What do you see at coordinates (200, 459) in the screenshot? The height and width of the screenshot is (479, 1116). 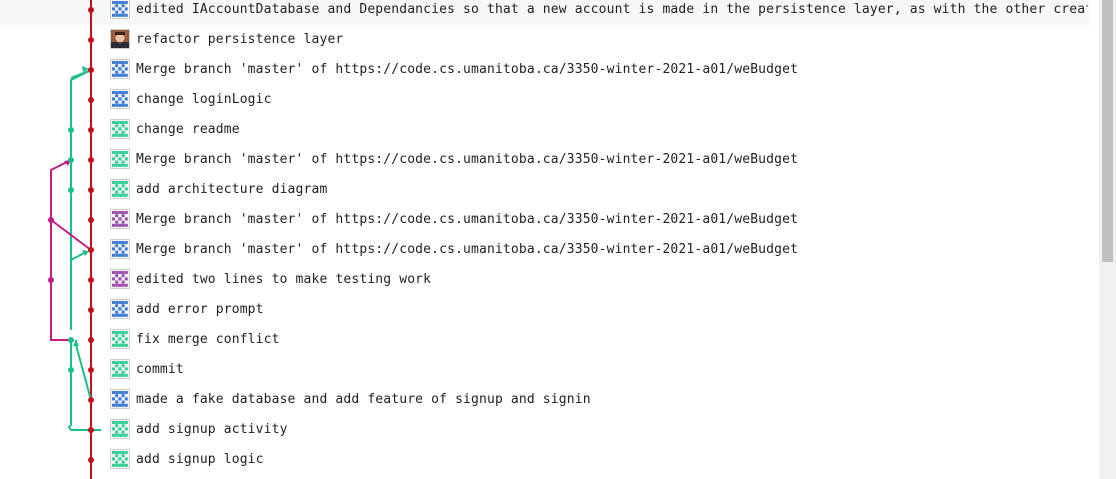 I see `commit-message: add signup logic` at bounding box center [200, 459].